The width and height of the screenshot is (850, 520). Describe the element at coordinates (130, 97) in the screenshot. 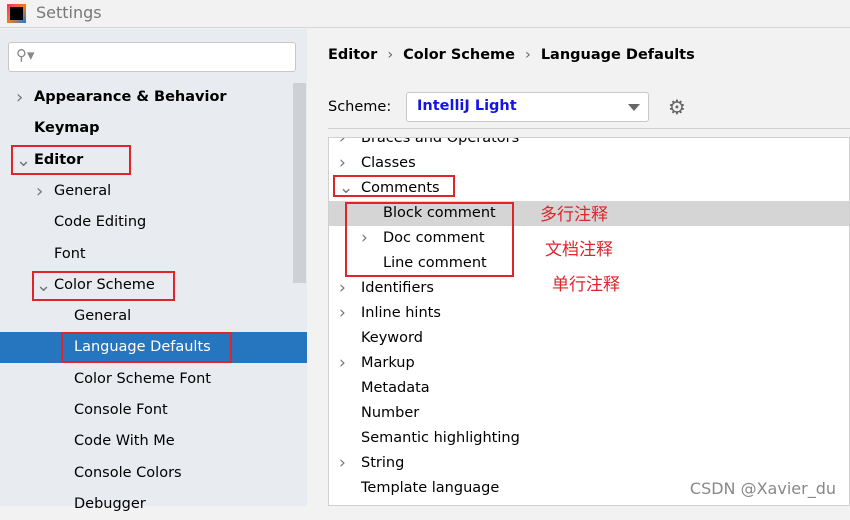

I see `sidebar-item-label: Appearance & Behavior` at that location.